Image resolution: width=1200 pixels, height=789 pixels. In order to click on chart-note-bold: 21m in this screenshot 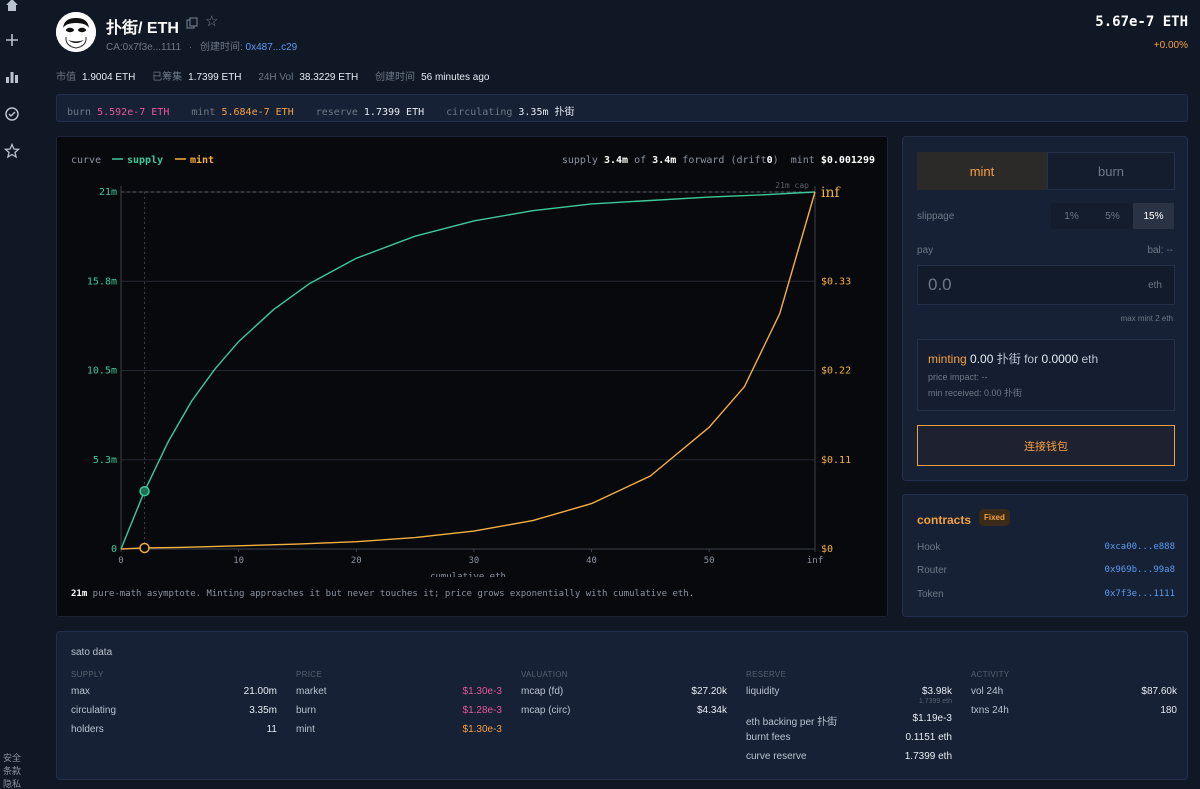, I will do `click(79, 594)`.